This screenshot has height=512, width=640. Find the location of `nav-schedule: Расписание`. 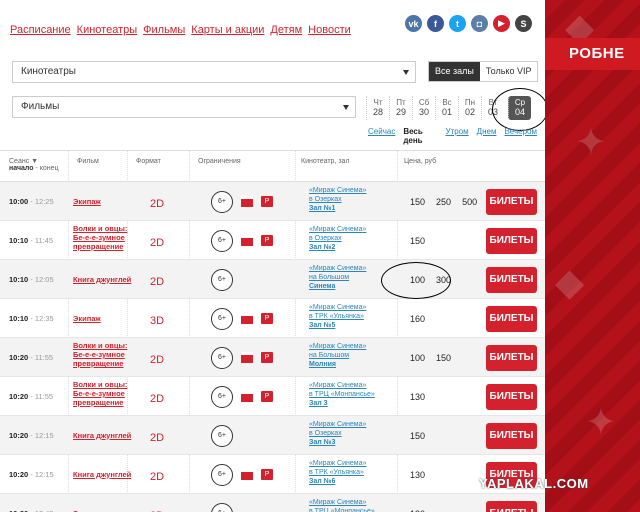

nav-schedule: Расписание is located at coordinates (40, 30).